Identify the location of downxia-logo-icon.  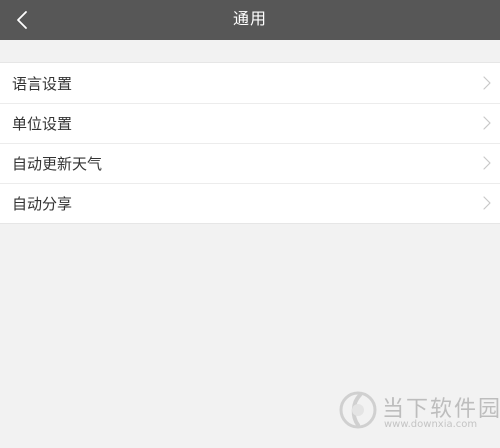
(358, 410).